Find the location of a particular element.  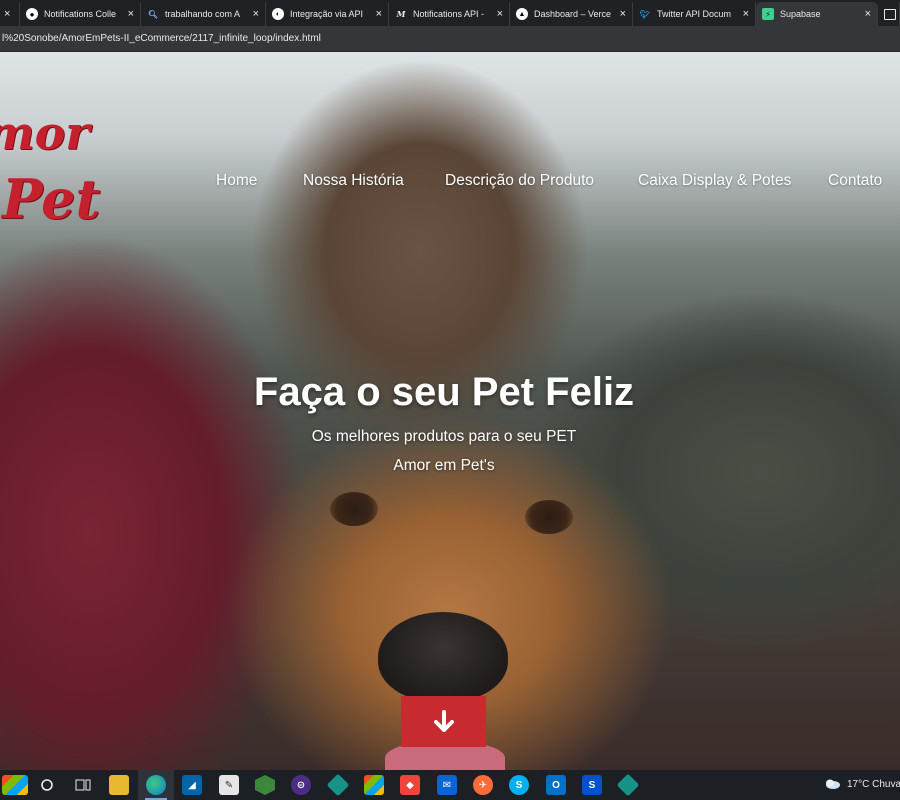

outlook-icon: O is located at coordinates (556, 785).